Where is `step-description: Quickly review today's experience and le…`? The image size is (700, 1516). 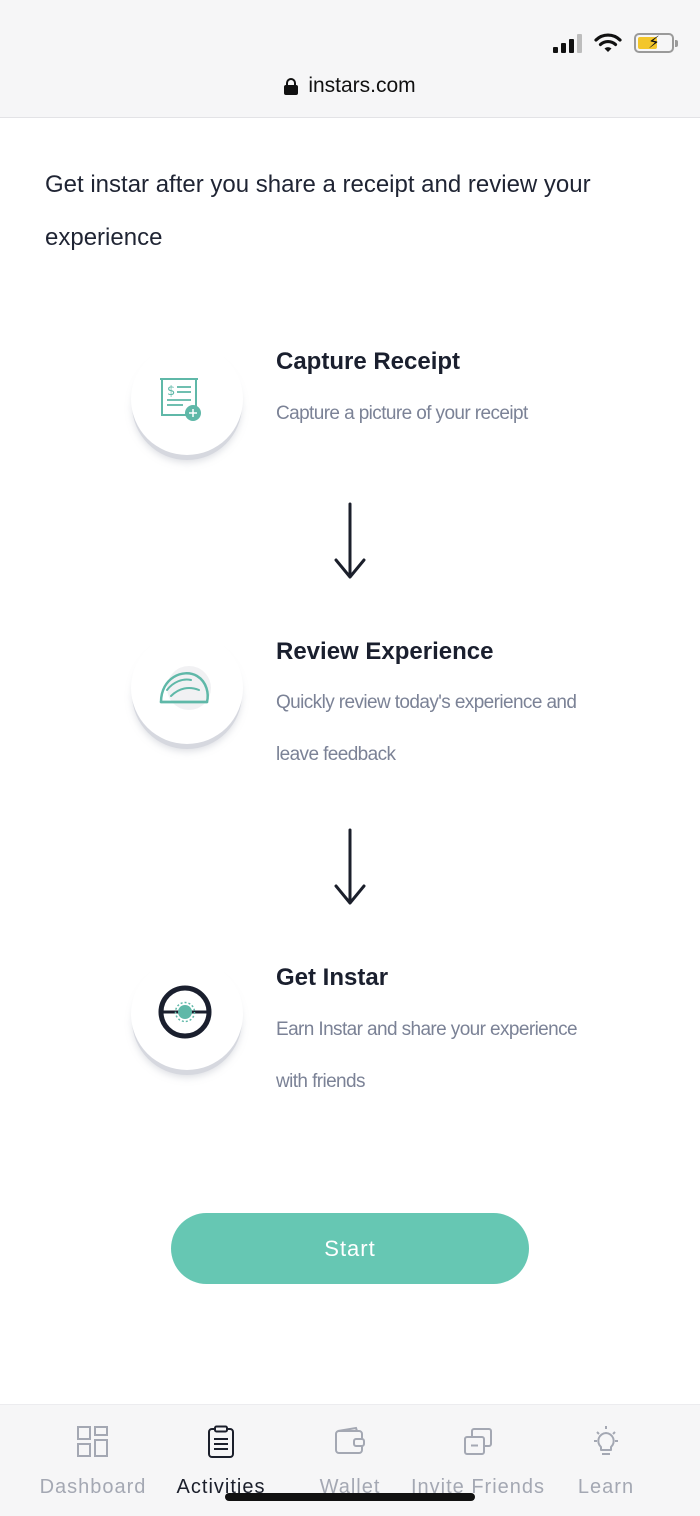
step-description: Quickly review today's experience and le… is located at coordinates (426, 728).